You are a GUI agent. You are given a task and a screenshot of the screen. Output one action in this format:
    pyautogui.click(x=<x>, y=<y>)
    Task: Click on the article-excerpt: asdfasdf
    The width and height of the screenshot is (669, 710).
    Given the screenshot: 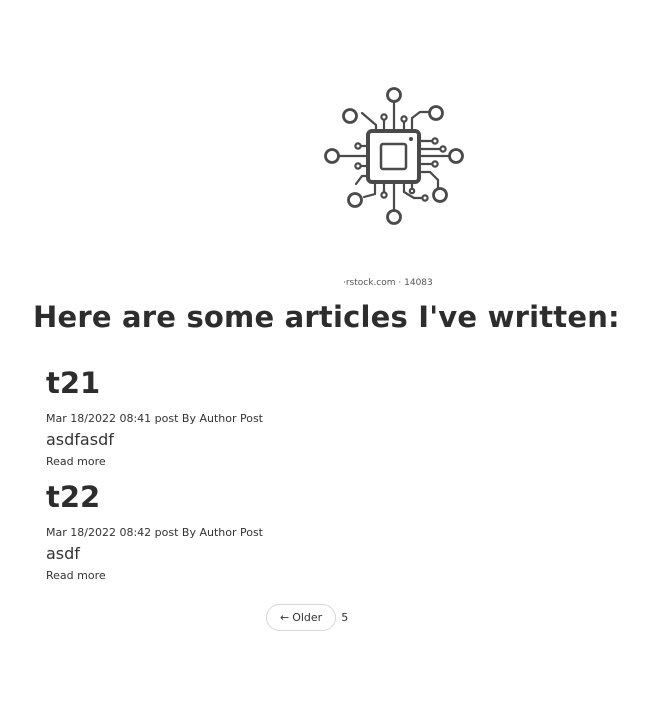 What is the action you would take?
    pyautogui.click(x=80, y=439)
    